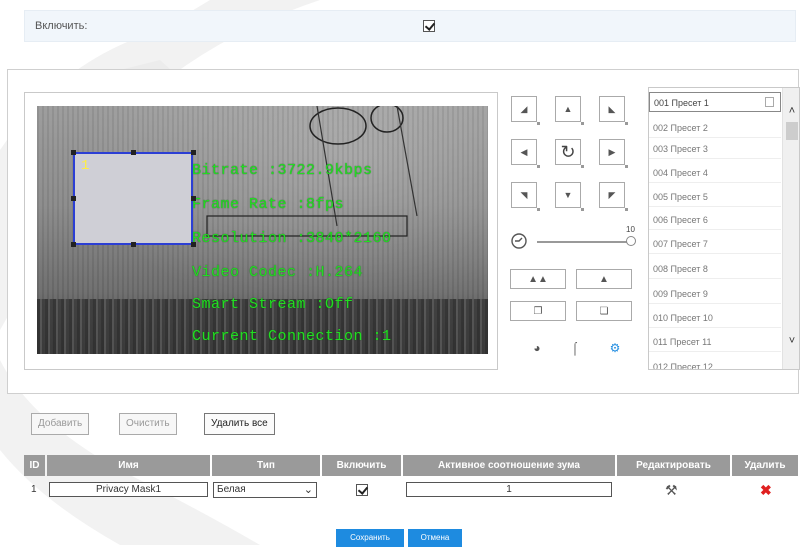  What do you see at coordinates (631, 241) in the screenshot?
I see `speed-slider-handle` at bounding box center [631, 241].